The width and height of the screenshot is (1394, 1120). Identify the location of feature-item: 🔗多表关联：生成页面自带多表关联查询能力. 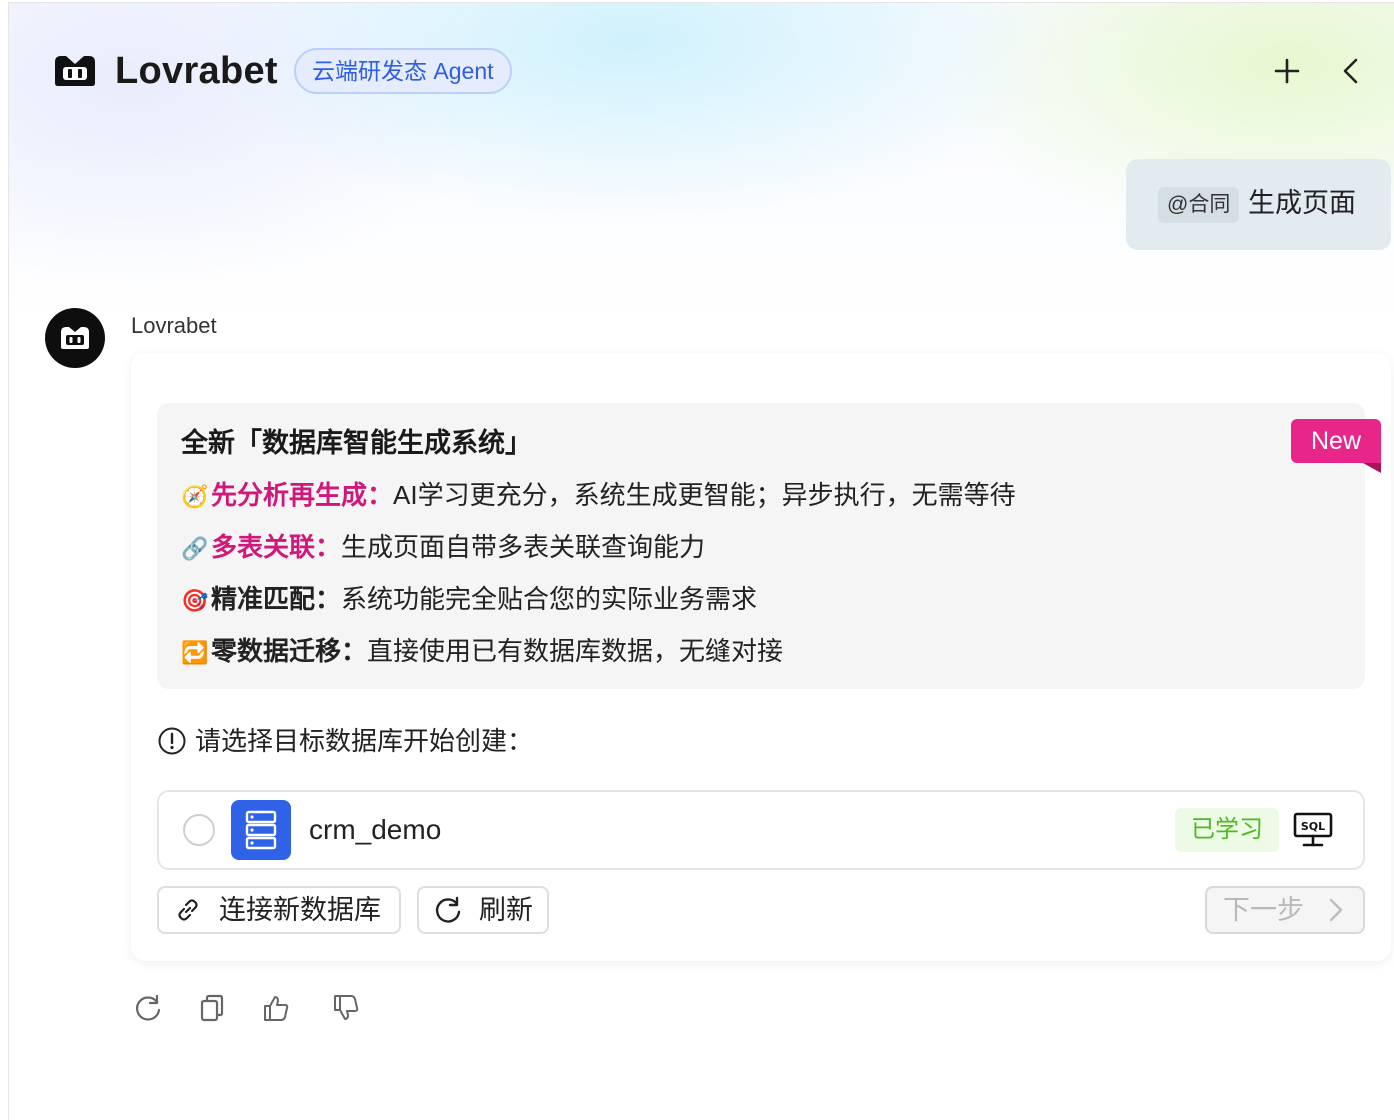
(443, 548).